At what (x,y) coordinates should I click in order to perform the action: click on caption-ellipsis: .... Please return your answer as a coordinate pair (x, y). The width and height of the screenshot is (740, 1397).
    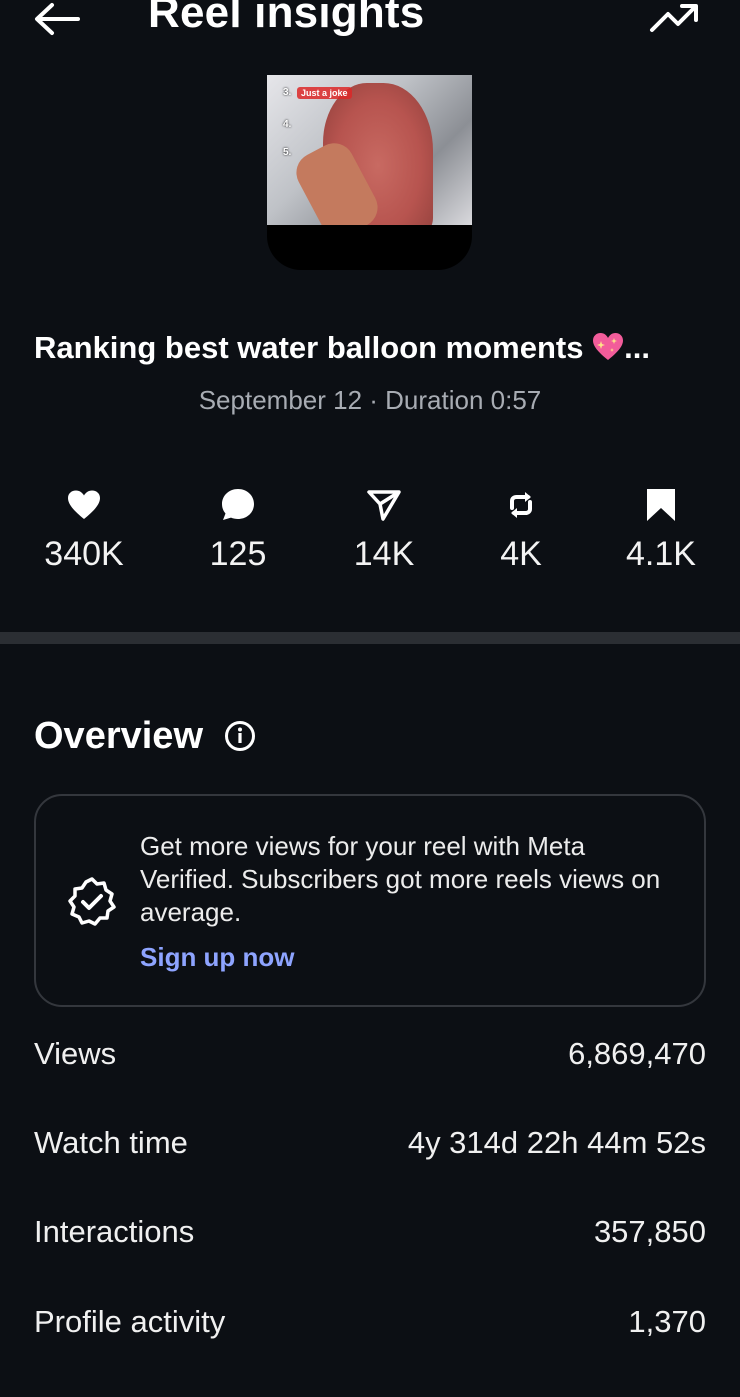
    Looking at the image, I should click on (637, 347).